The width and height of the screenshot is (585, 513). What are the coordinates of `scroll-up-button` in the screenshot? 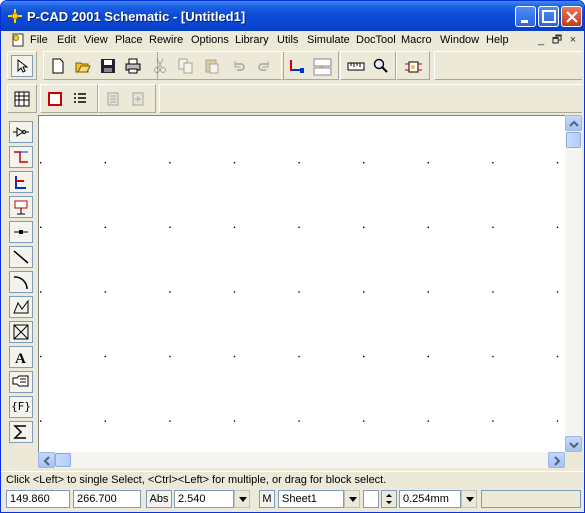 It's located at (573, 123).